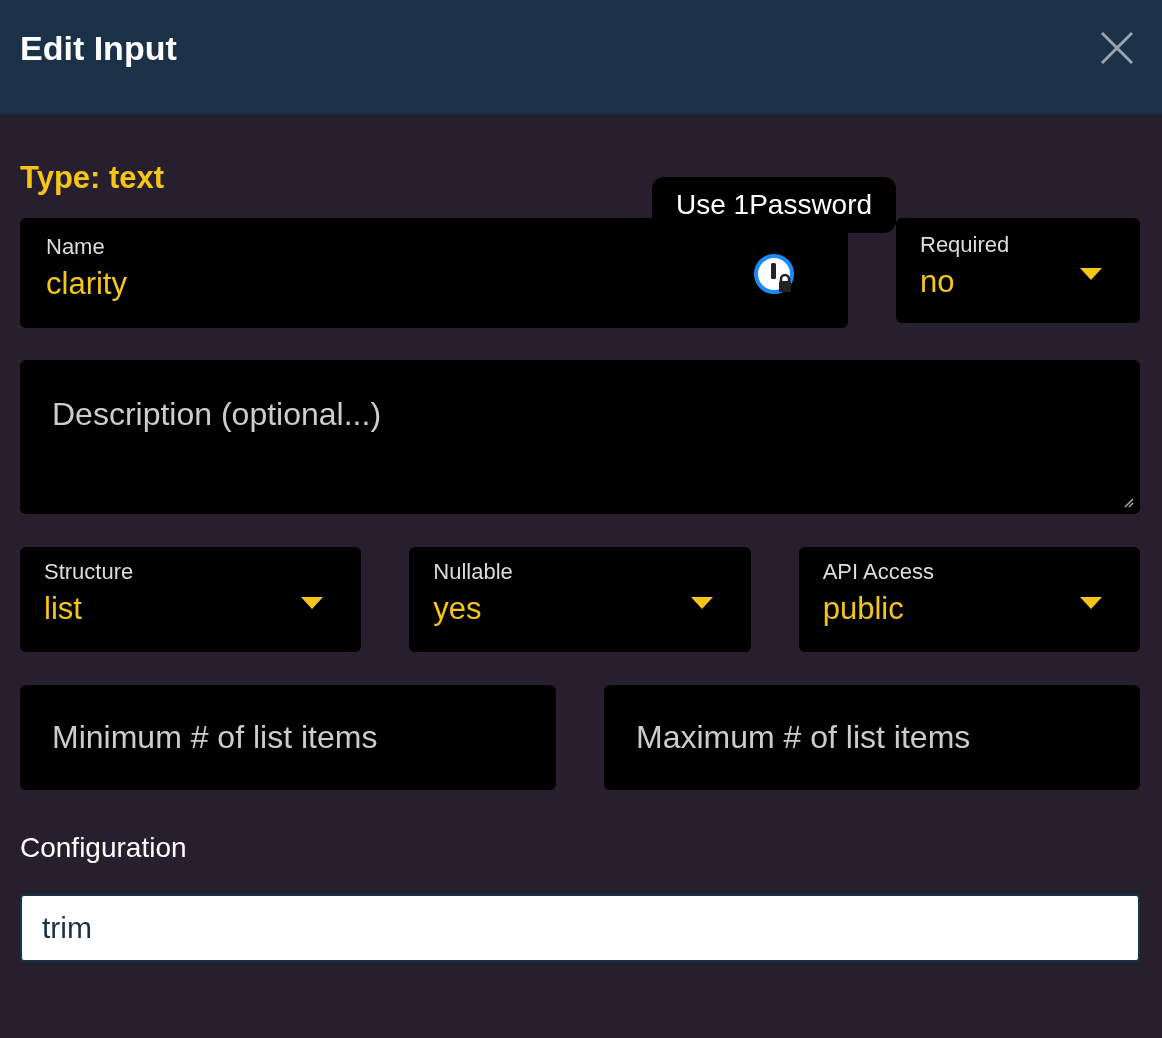 This screenshot has height=1038, width=1162. Describe the element at coordinates (98, 48) in the screenshot. I see `dialog-title: Edit Input` at that location.